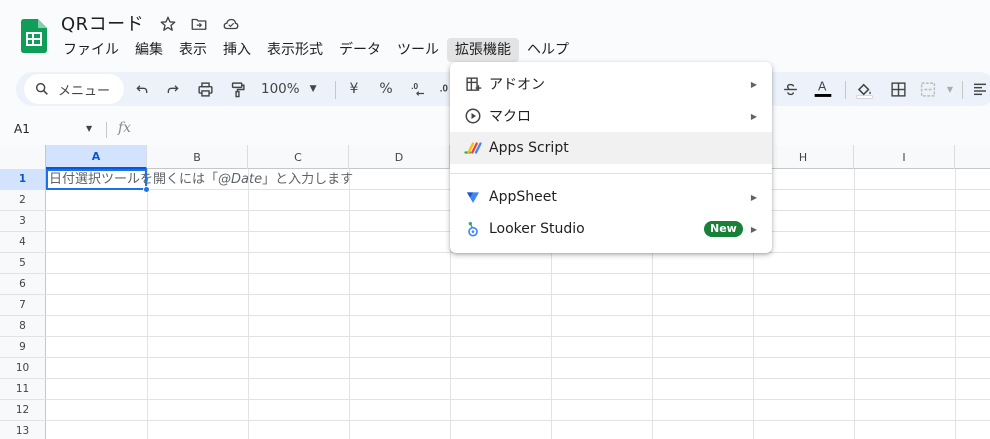  I want to click on table-row: 5, so click(495, 263).